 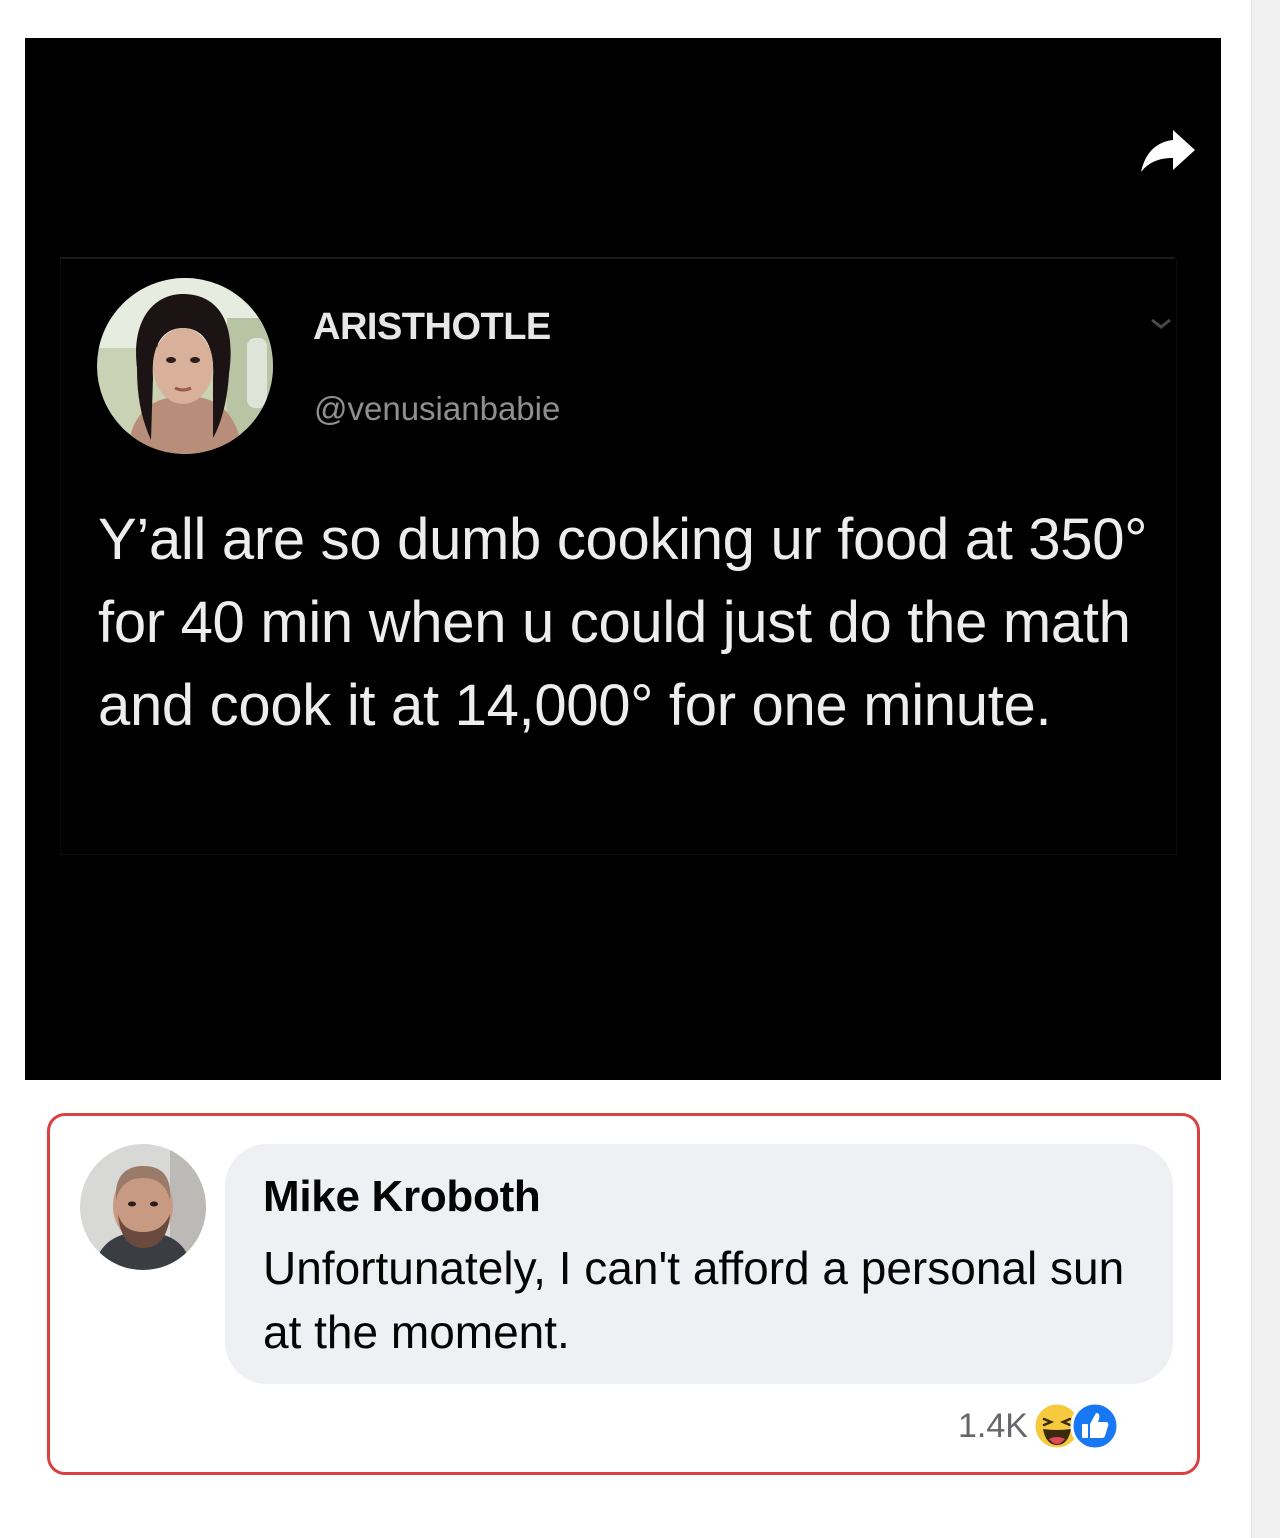 What do you see at coordinates (1095, 1426) in the screenshot?
I see `like-icon` at bounding box center [1095, 1426].